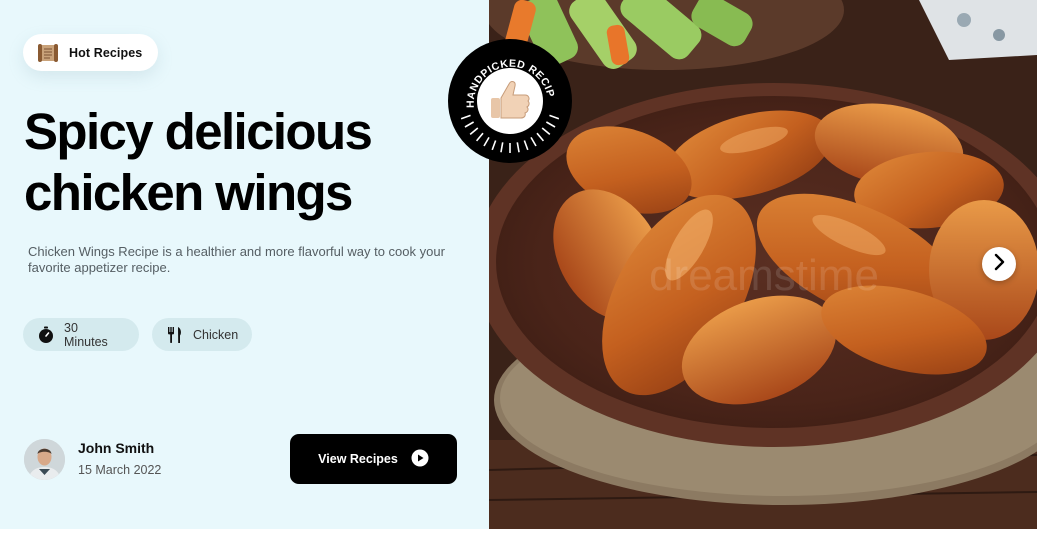  I want to click on category-label: Chicken, so click(216, 334).